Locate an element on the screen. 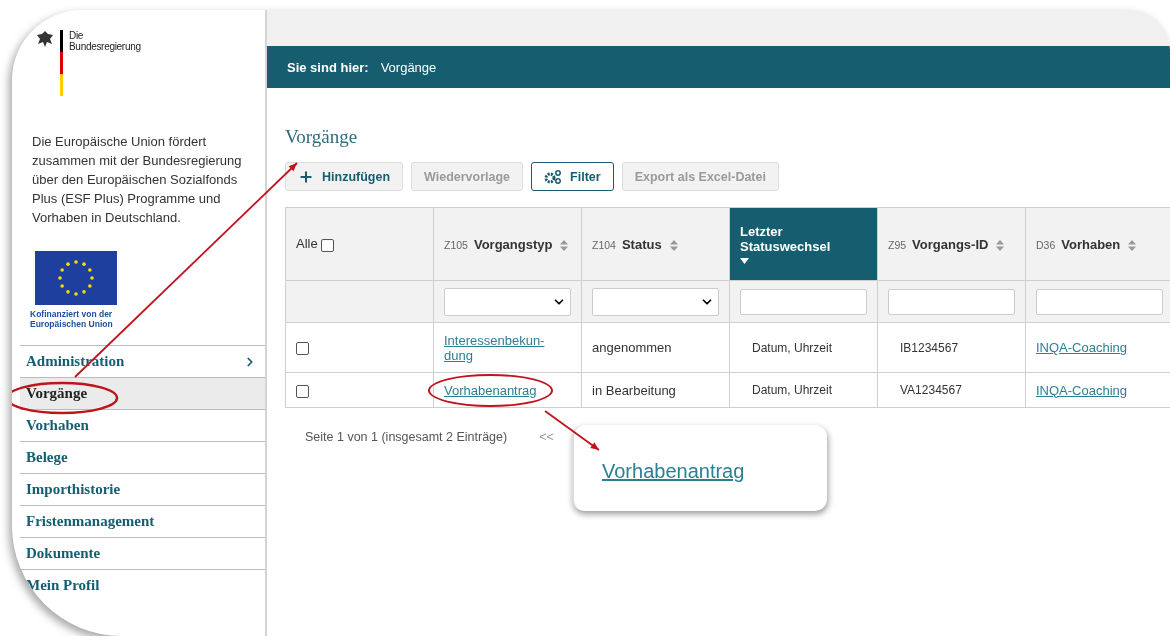  column-header: D36 Vorhaben is located at coordinates (1097, 244).